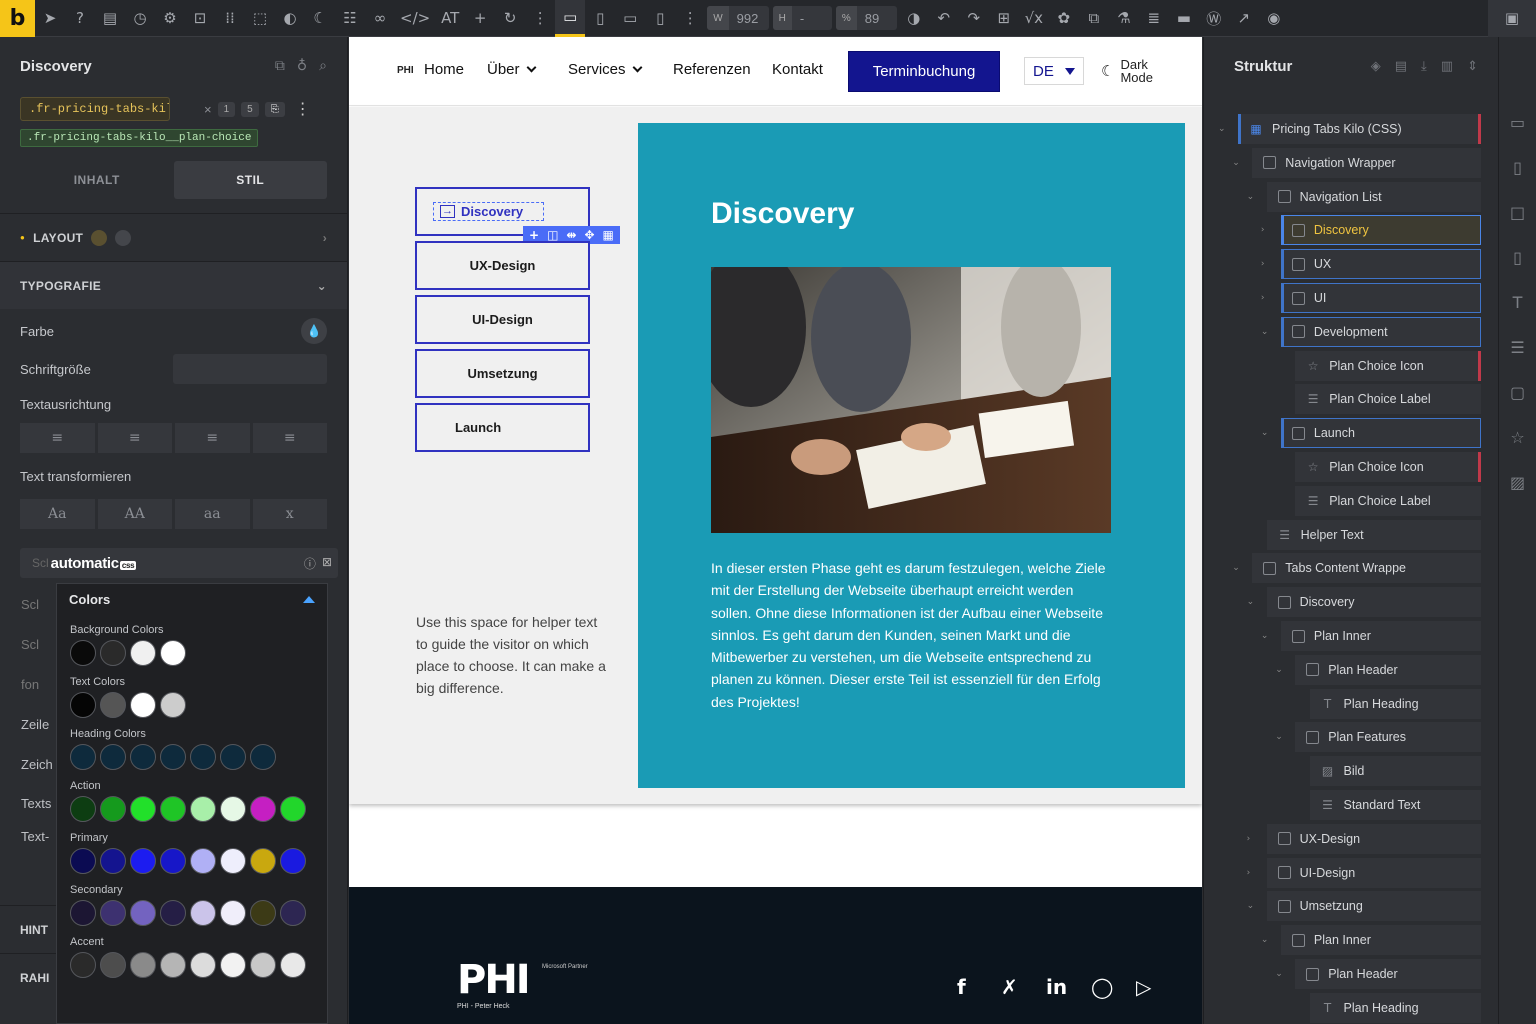 The width and height of the screenshot is (1536, 1024). Describe the element at coordinates (1102, 987) in the screenshot. I see `whatsapp-icon: ◯` at that location.